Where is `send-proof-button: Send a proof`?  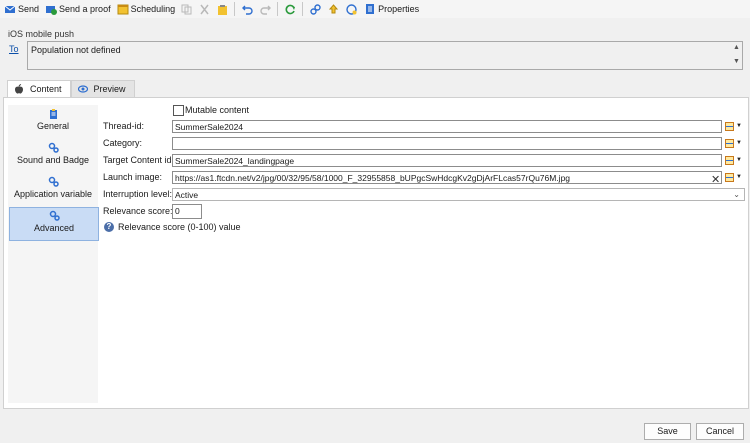 send-proof-button: Send a proof is located at coordinates (78, 9).